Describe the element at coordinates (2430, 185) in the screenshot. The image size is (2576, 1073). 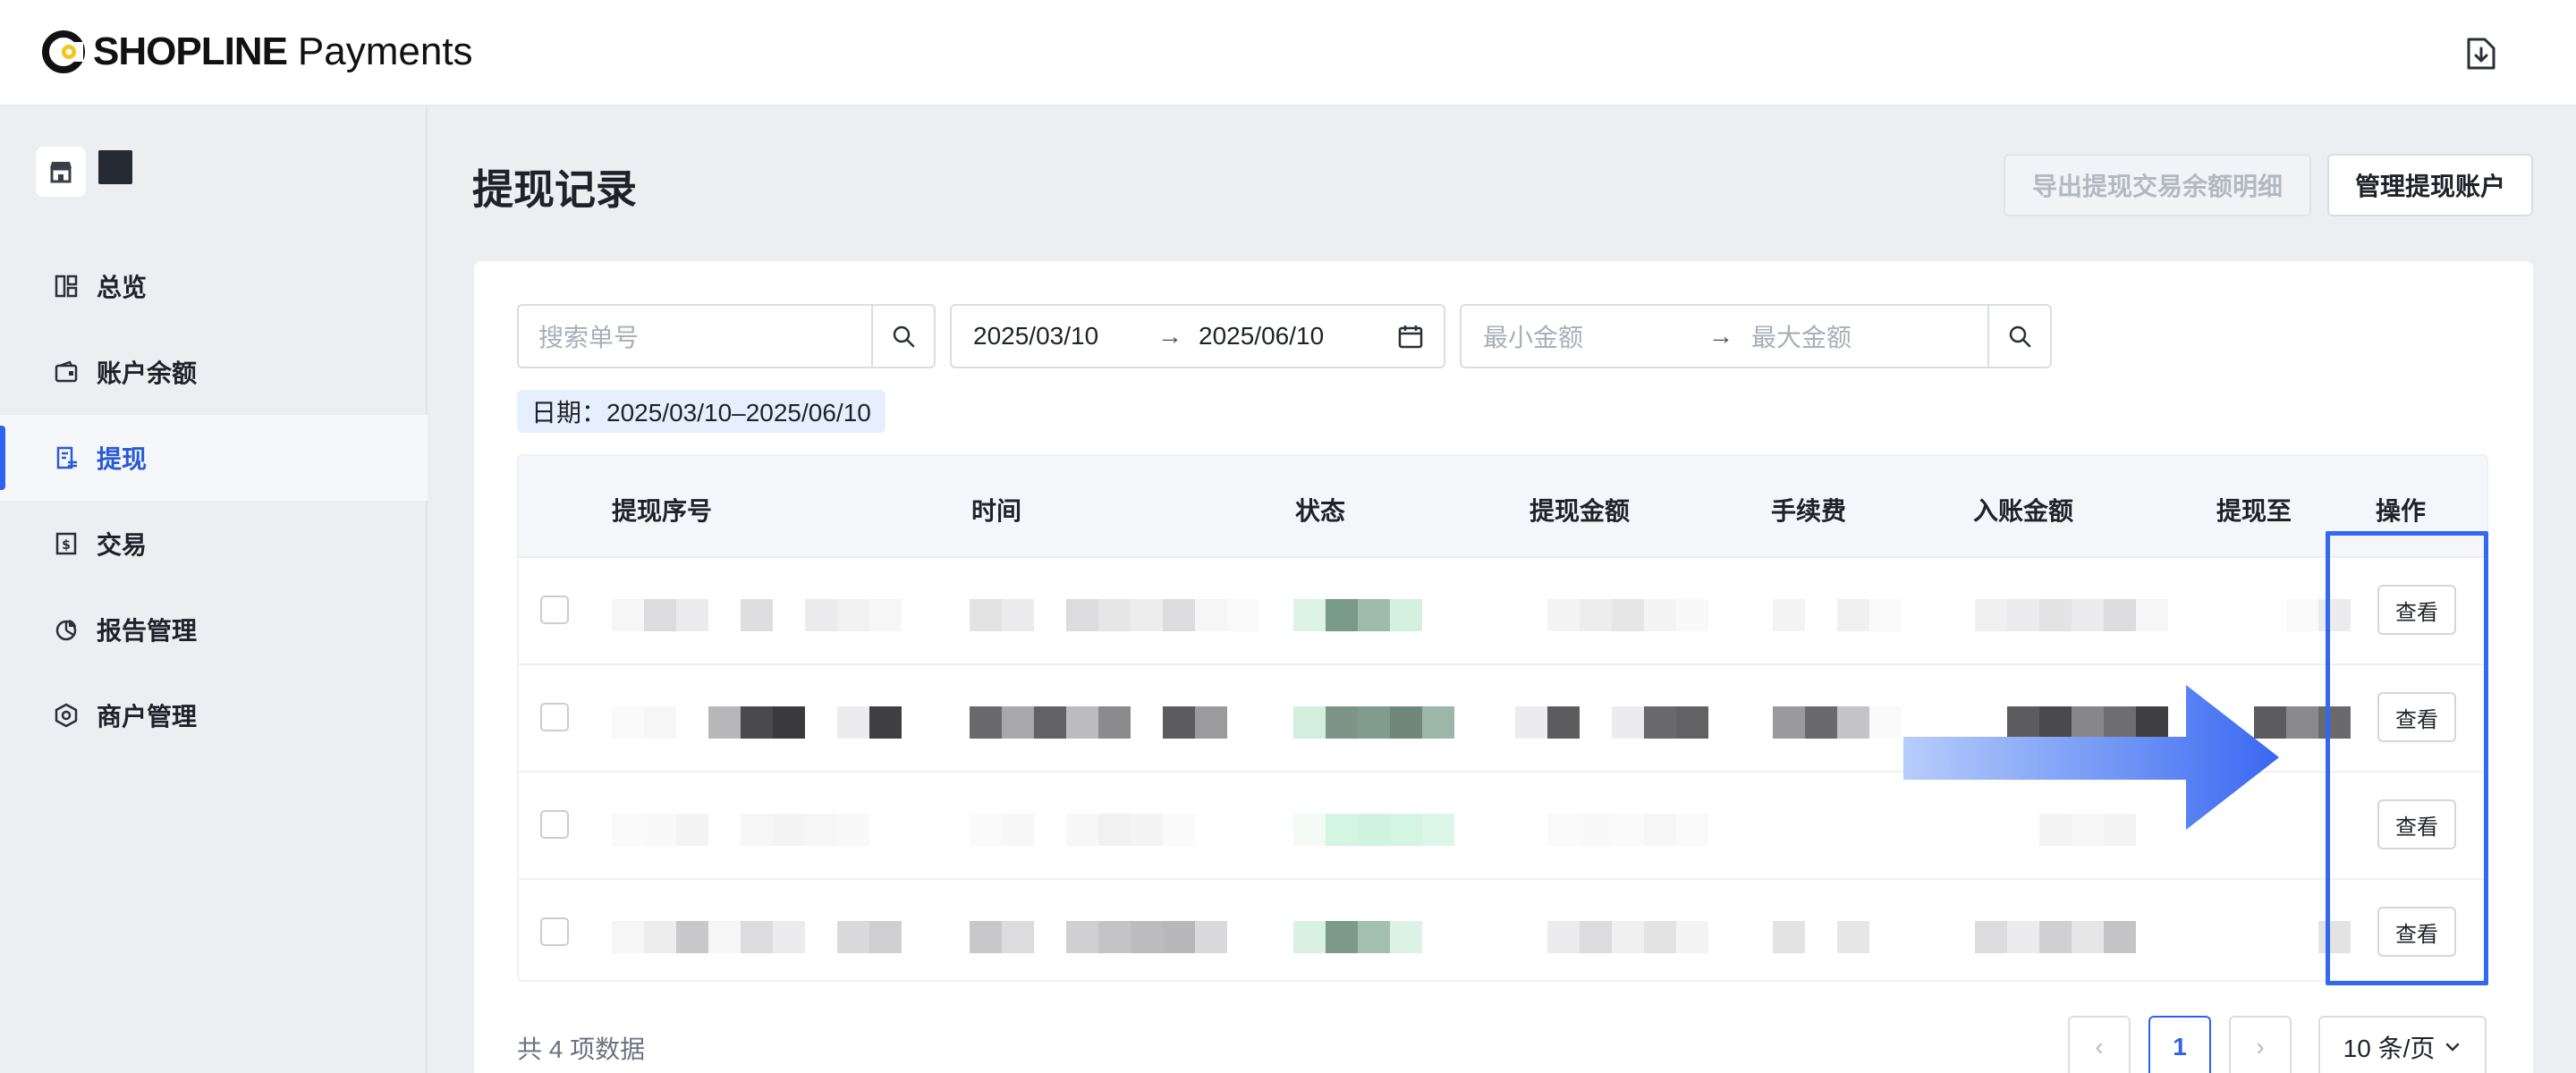
I see `manage-withdraw-account-button: 管理提现账户` at that location.